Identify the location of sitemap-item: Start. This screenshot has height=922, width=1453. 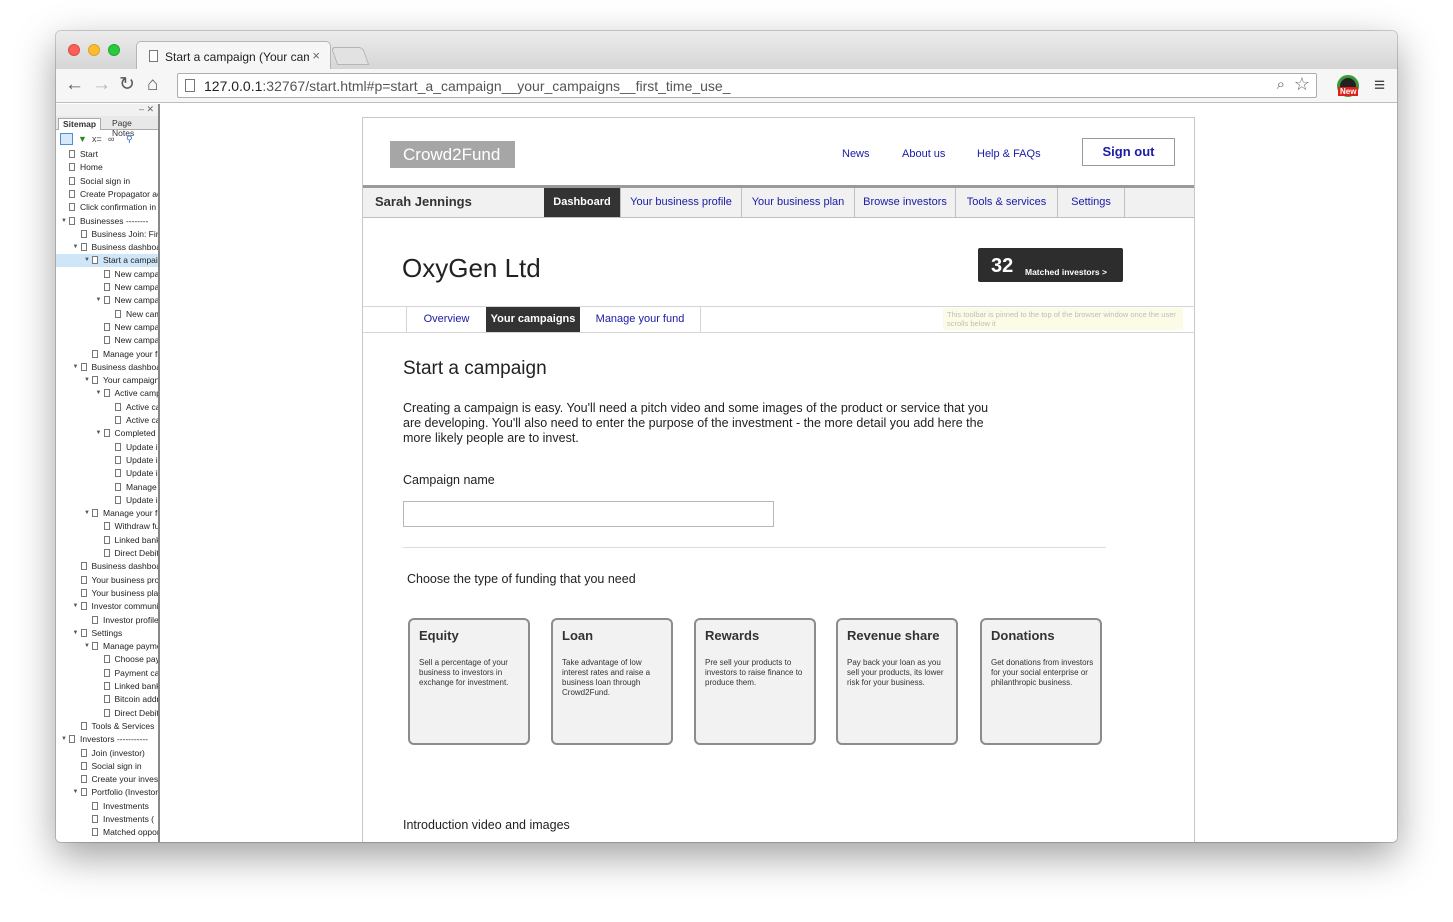
(107, 154).